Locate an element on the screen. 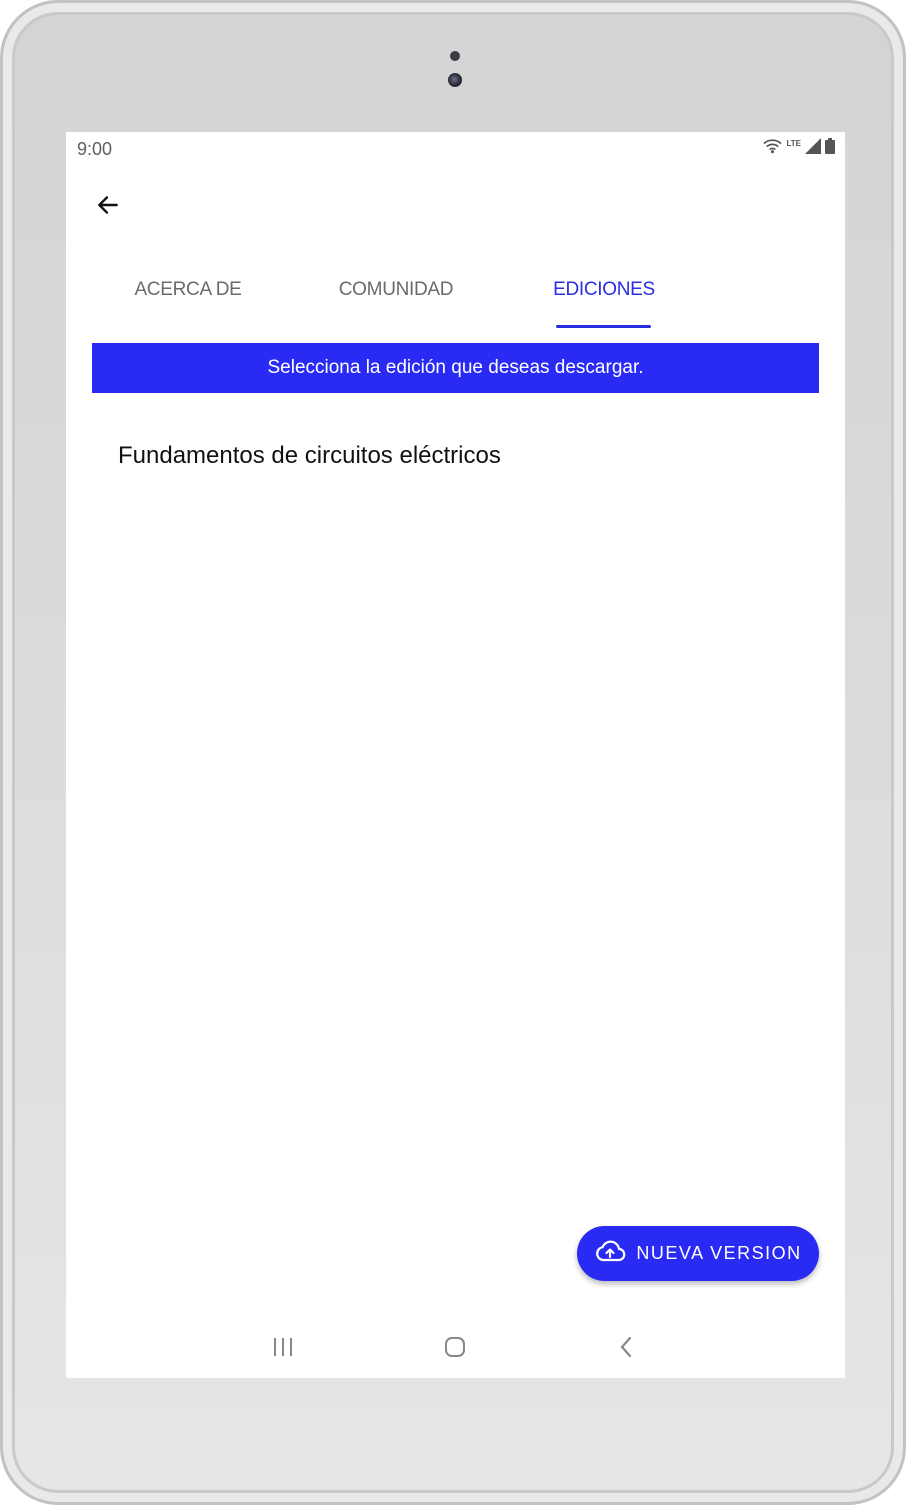 Image resolution: width=906 pixels, height=1505 pixels. home-icon is located at coordinates (455, 1349).